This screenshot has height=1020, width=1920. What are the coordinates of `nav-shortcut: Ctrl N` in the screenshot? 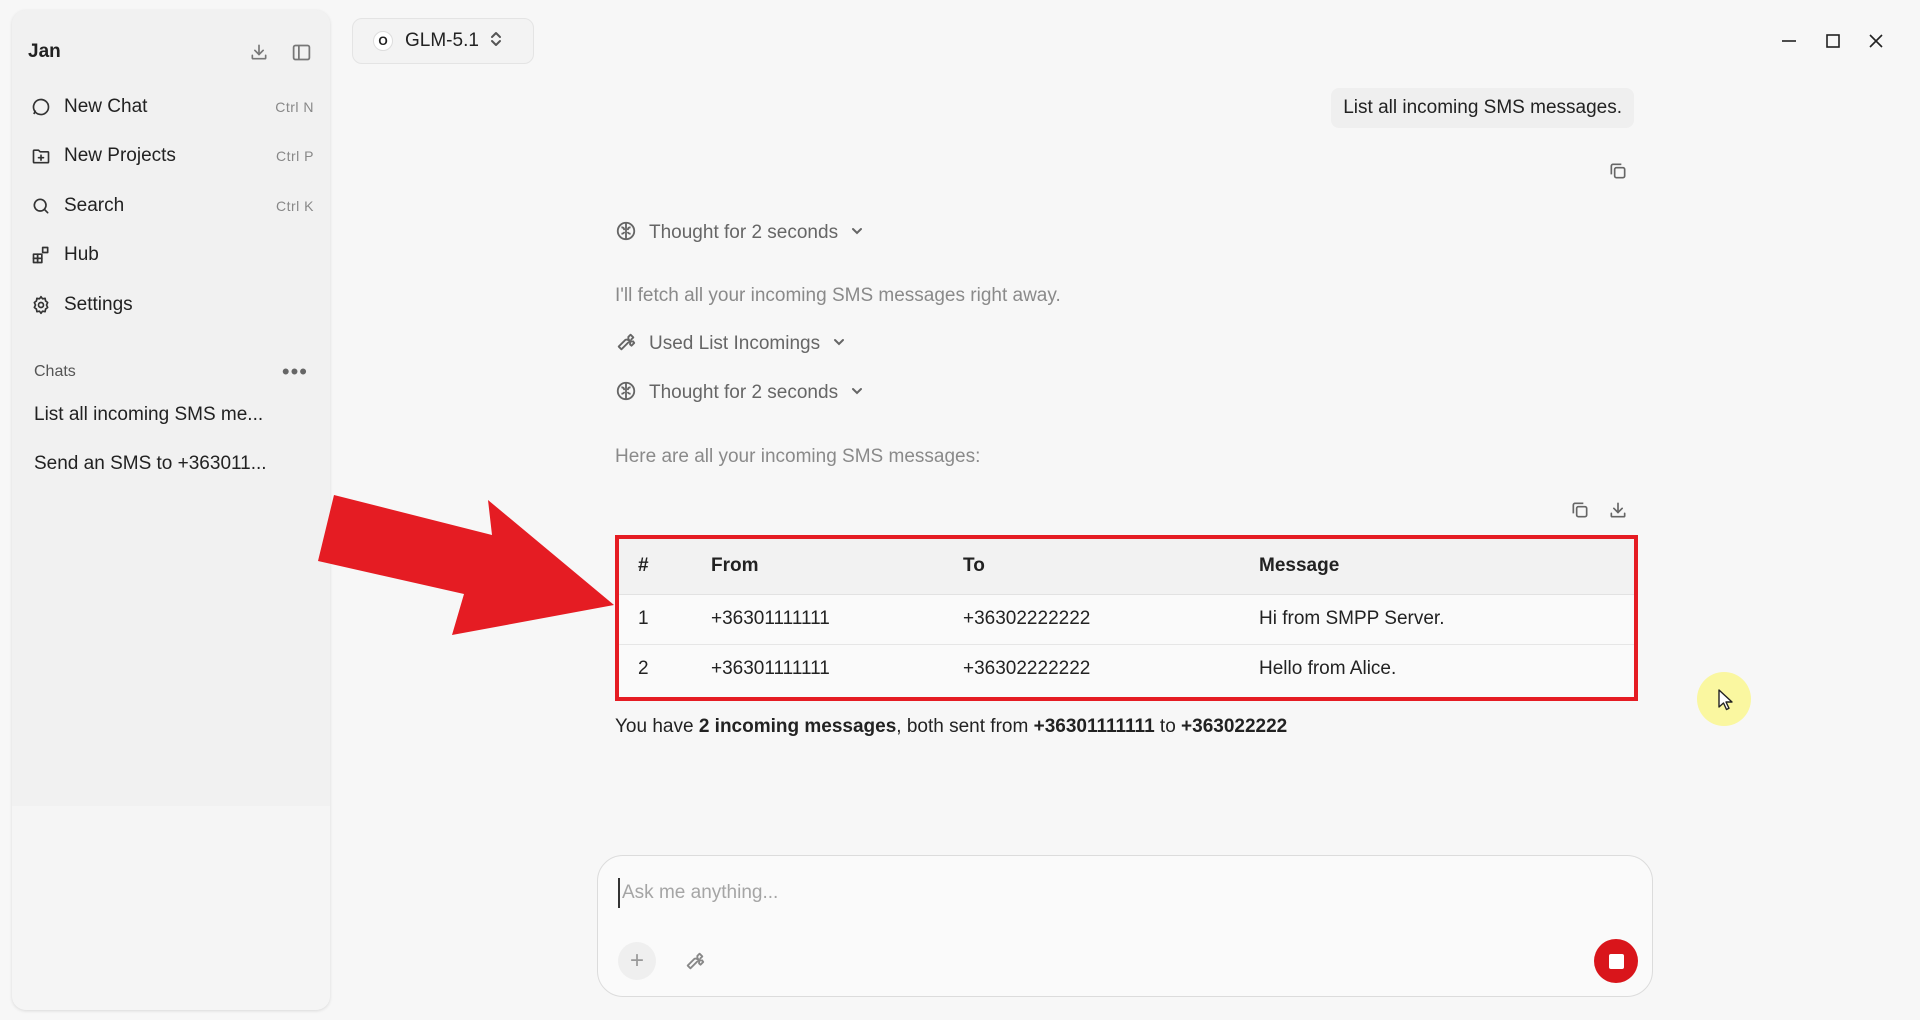 It's located at (294, 106).